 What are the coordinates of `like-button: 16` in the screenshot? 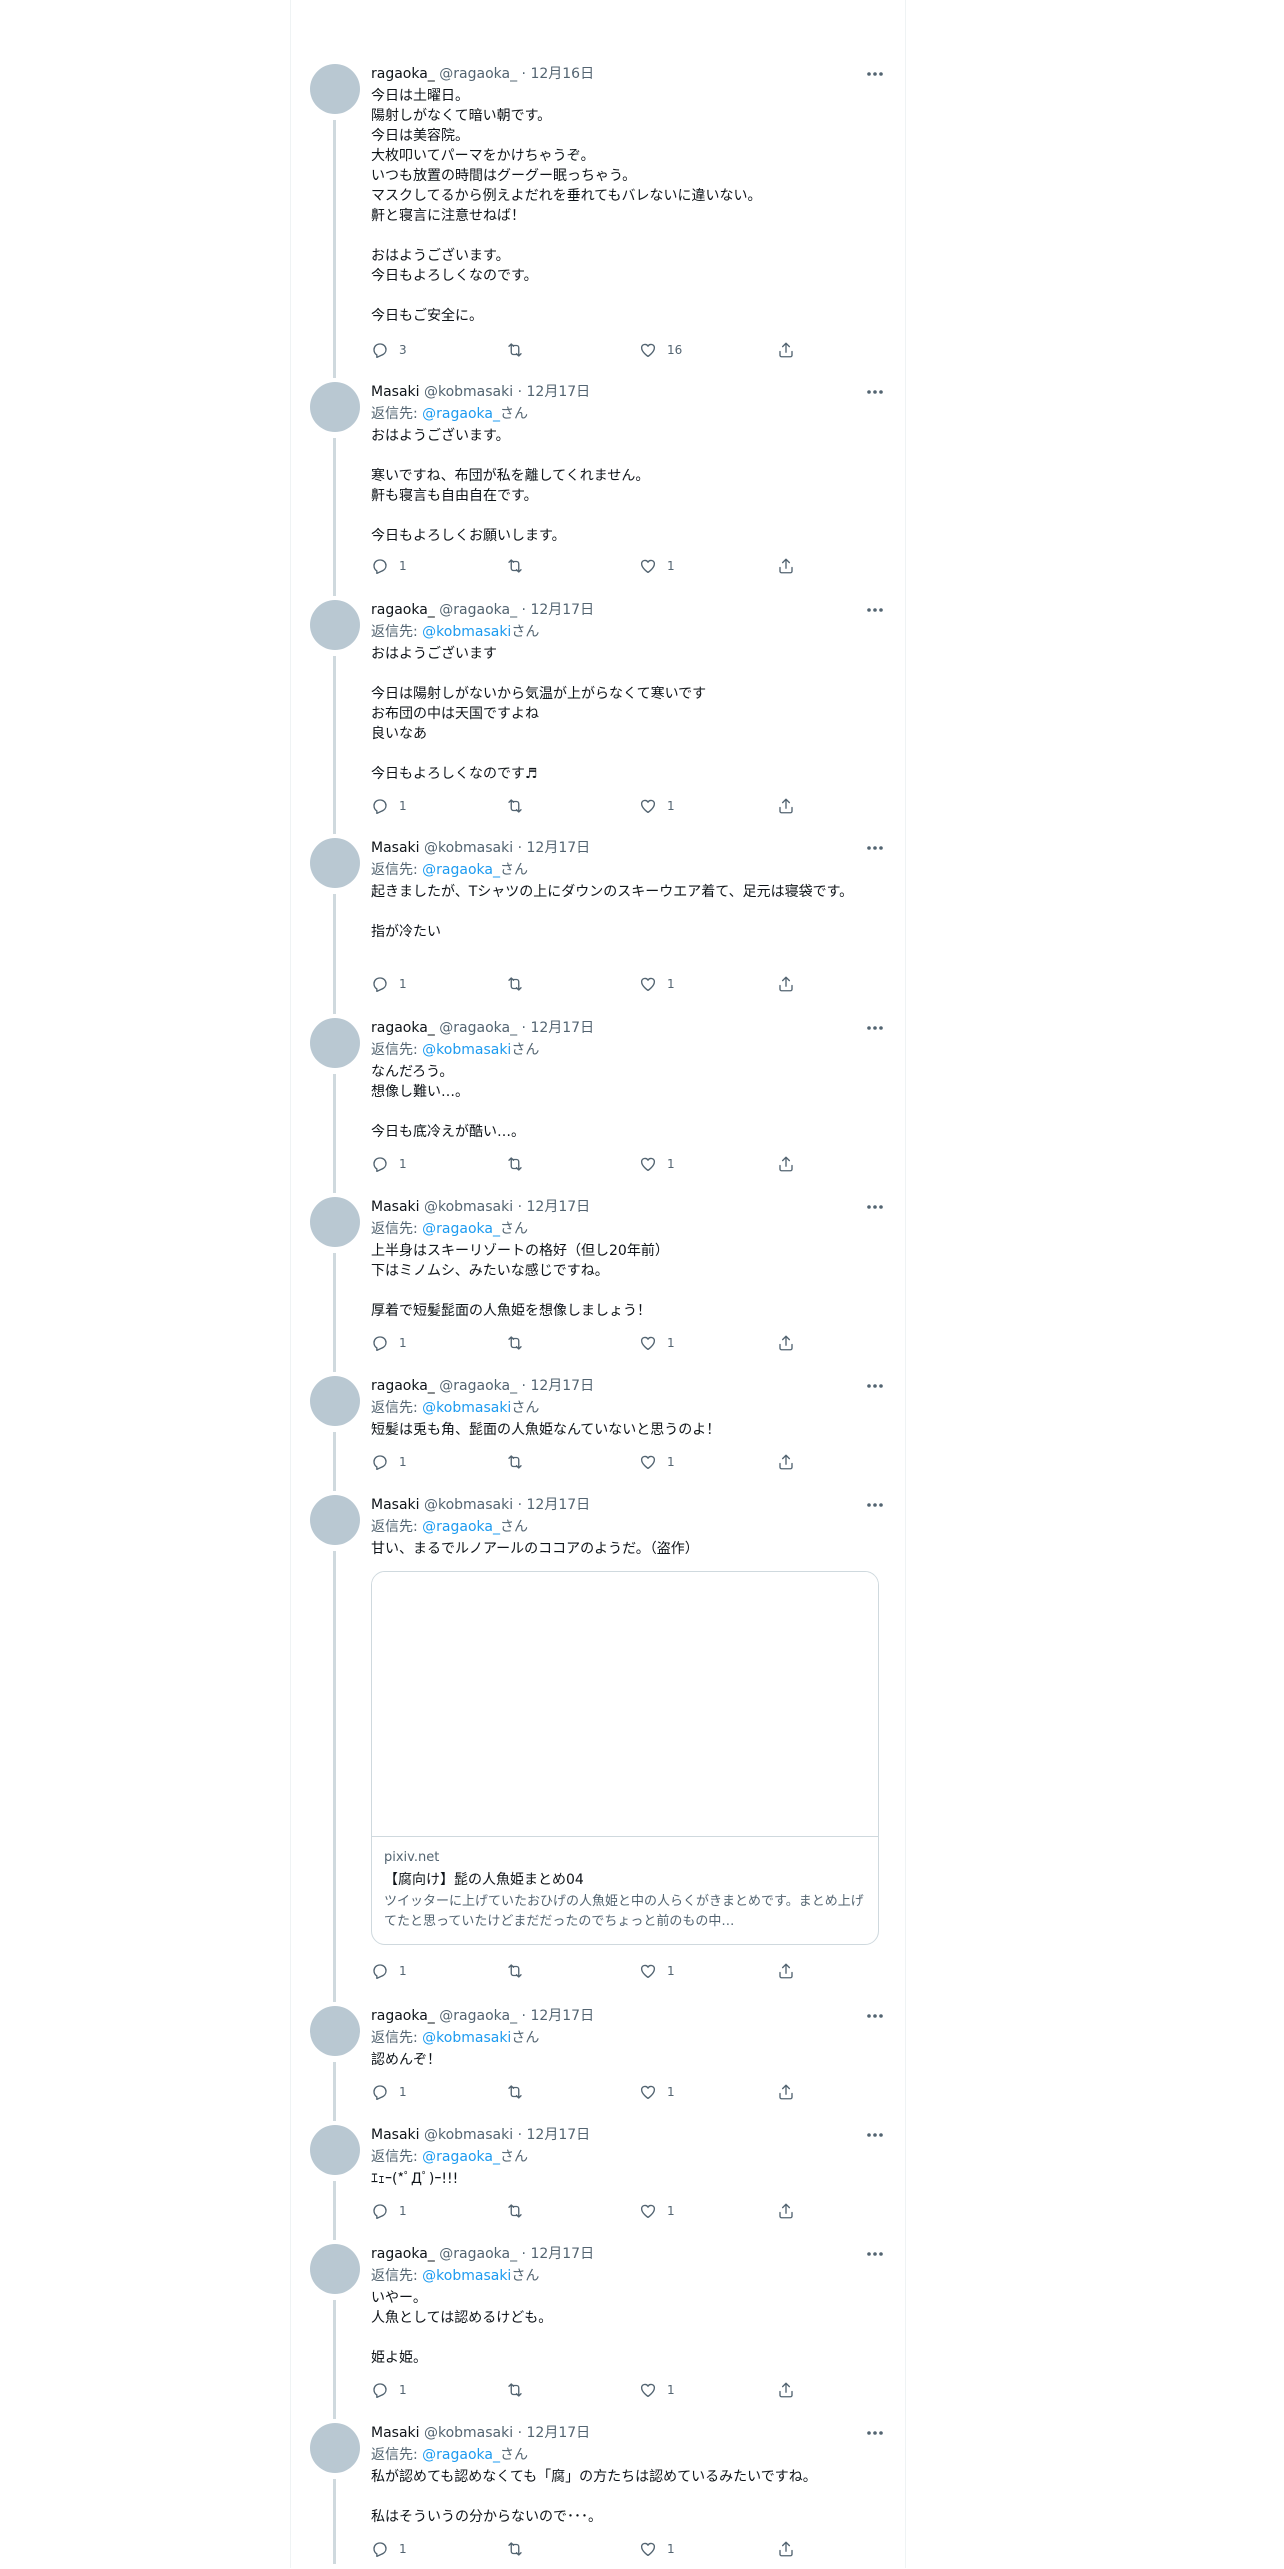 It's located at (660, 350).